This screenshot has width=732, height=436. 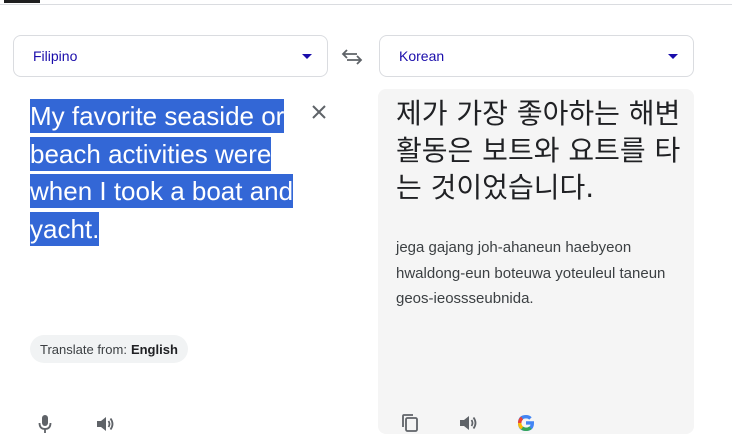 What do you see at coordinates (422, 56) in the screenshot?
I see `target-language-label: Korean` at bounding box center [422, 56].